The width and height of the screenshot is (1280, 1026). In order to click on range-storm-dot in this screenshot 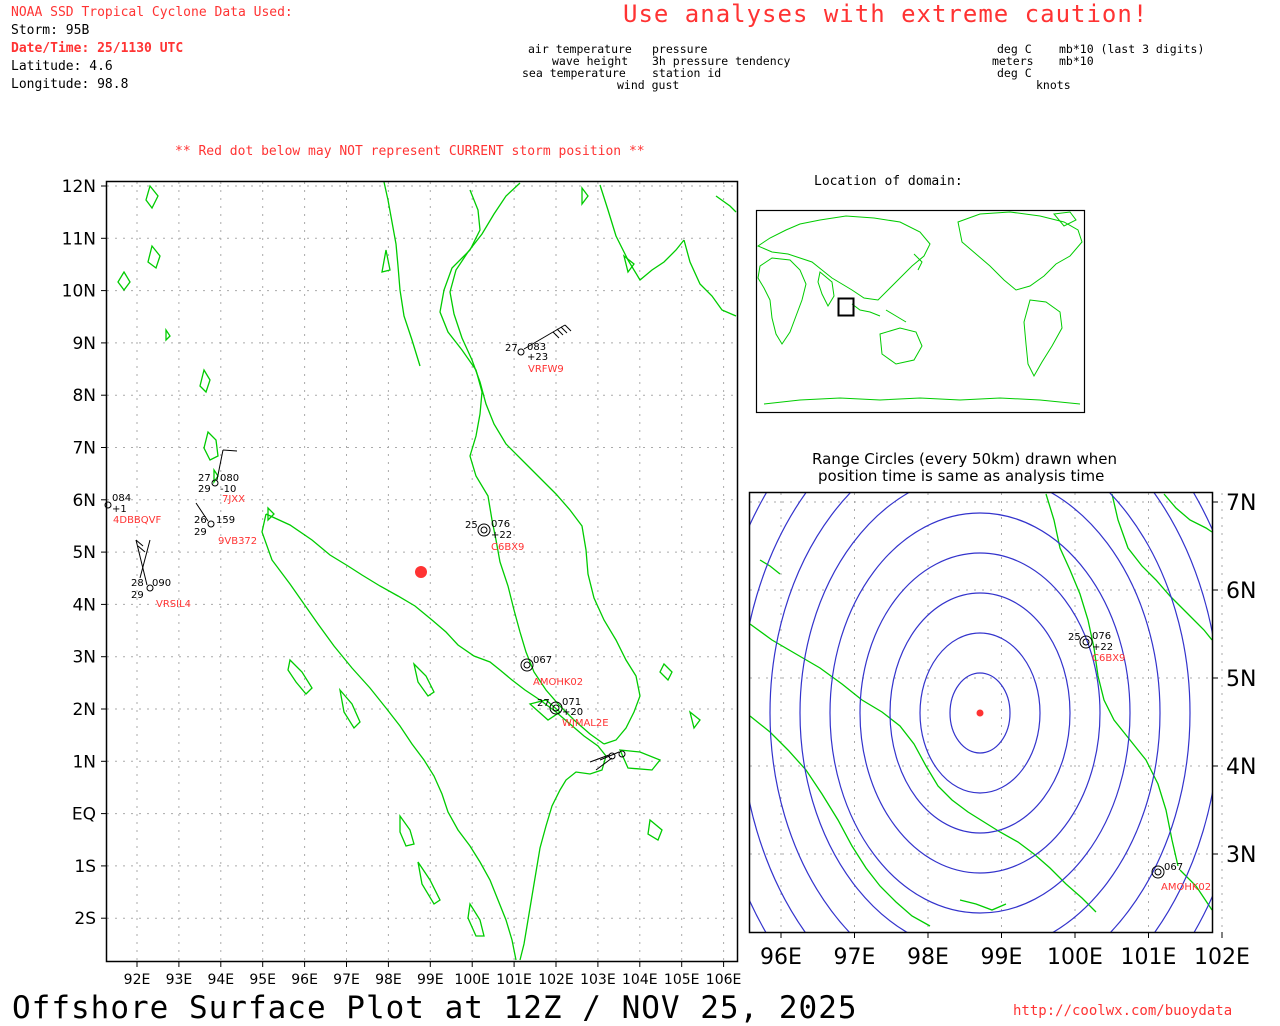, I will do `click(980, 713)`.